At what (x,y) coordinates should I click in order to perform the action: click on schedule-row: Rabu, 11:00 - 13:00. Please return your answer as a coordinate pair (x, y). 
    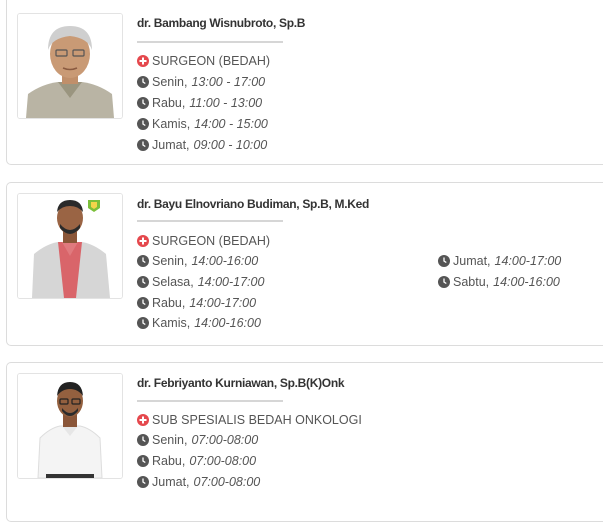
    Looking at the image, I should click on (199, 103).